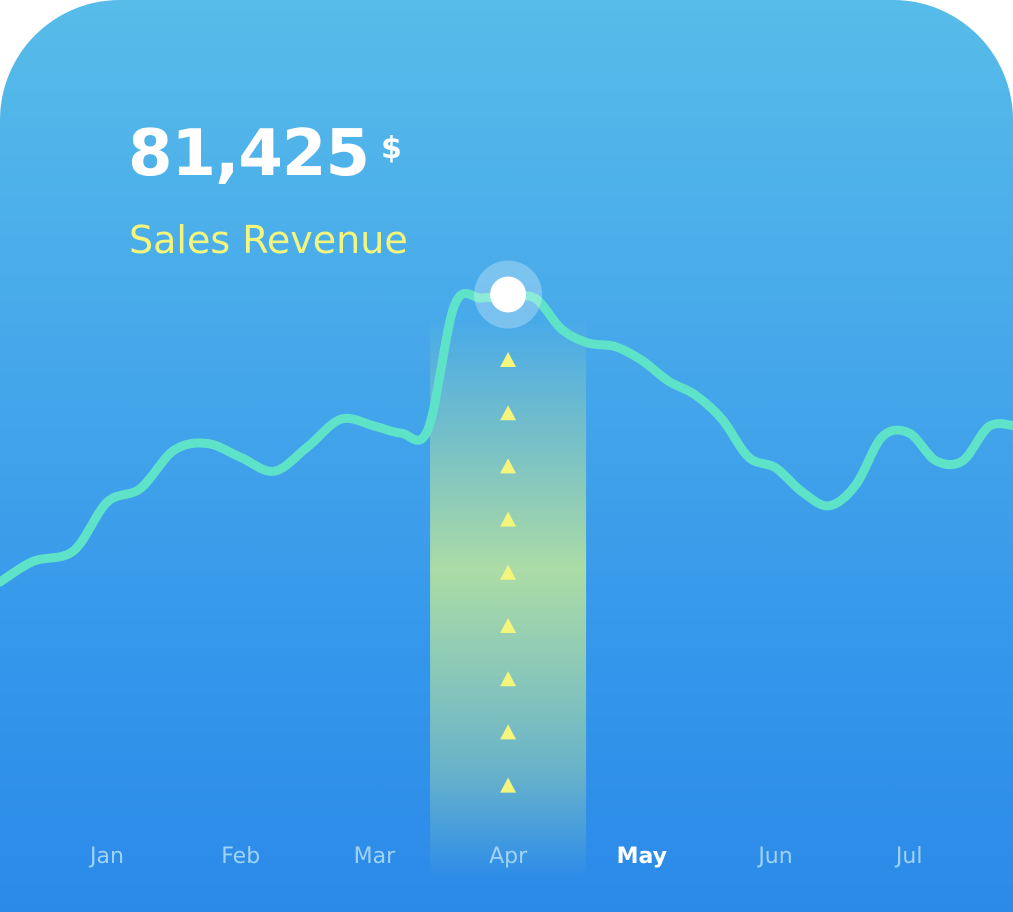  Describe the element at coordinates (240, 856) in the screenshot. I see `month-label-feb: Feb` at that location.